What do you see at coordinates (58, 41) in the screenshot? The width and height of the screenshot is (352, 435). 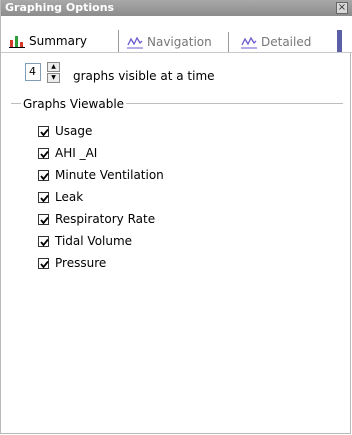 I see `tab-label: Summary` at bounding box center [58, 41].